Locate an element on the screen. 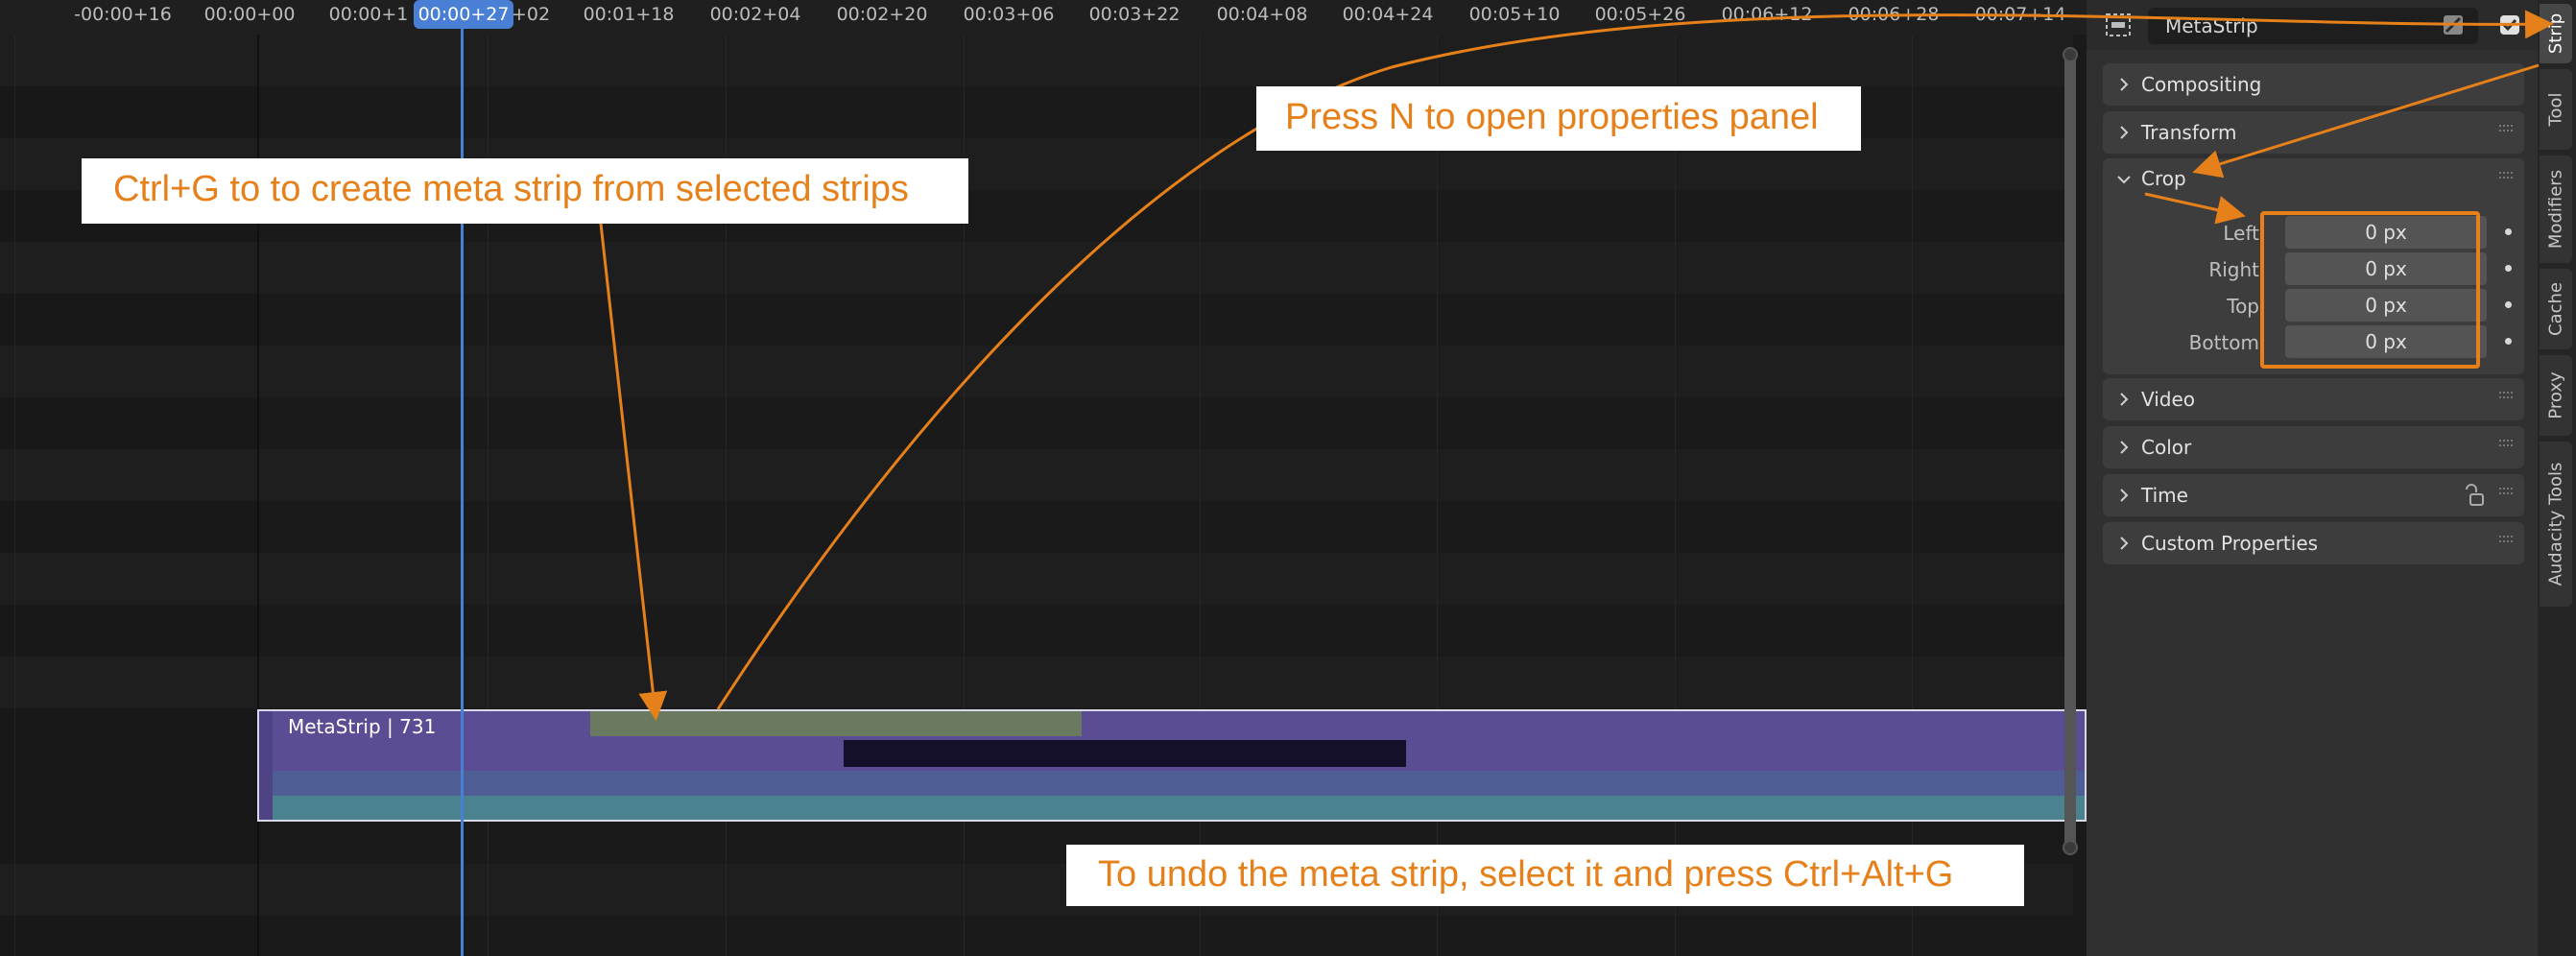  tab-label: Cache is located at coordinates (2555, 309).